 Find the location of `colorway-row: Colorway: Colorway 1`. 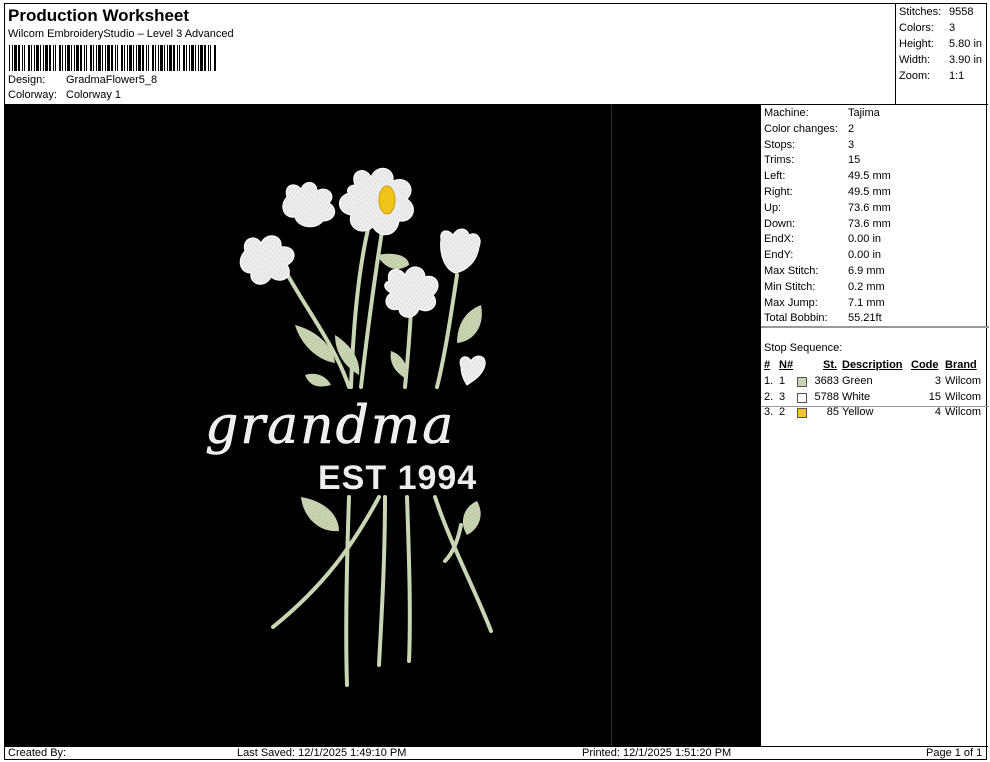

colorway-row: Colorway: Colorway 1 is located at coordinates (64, 95).